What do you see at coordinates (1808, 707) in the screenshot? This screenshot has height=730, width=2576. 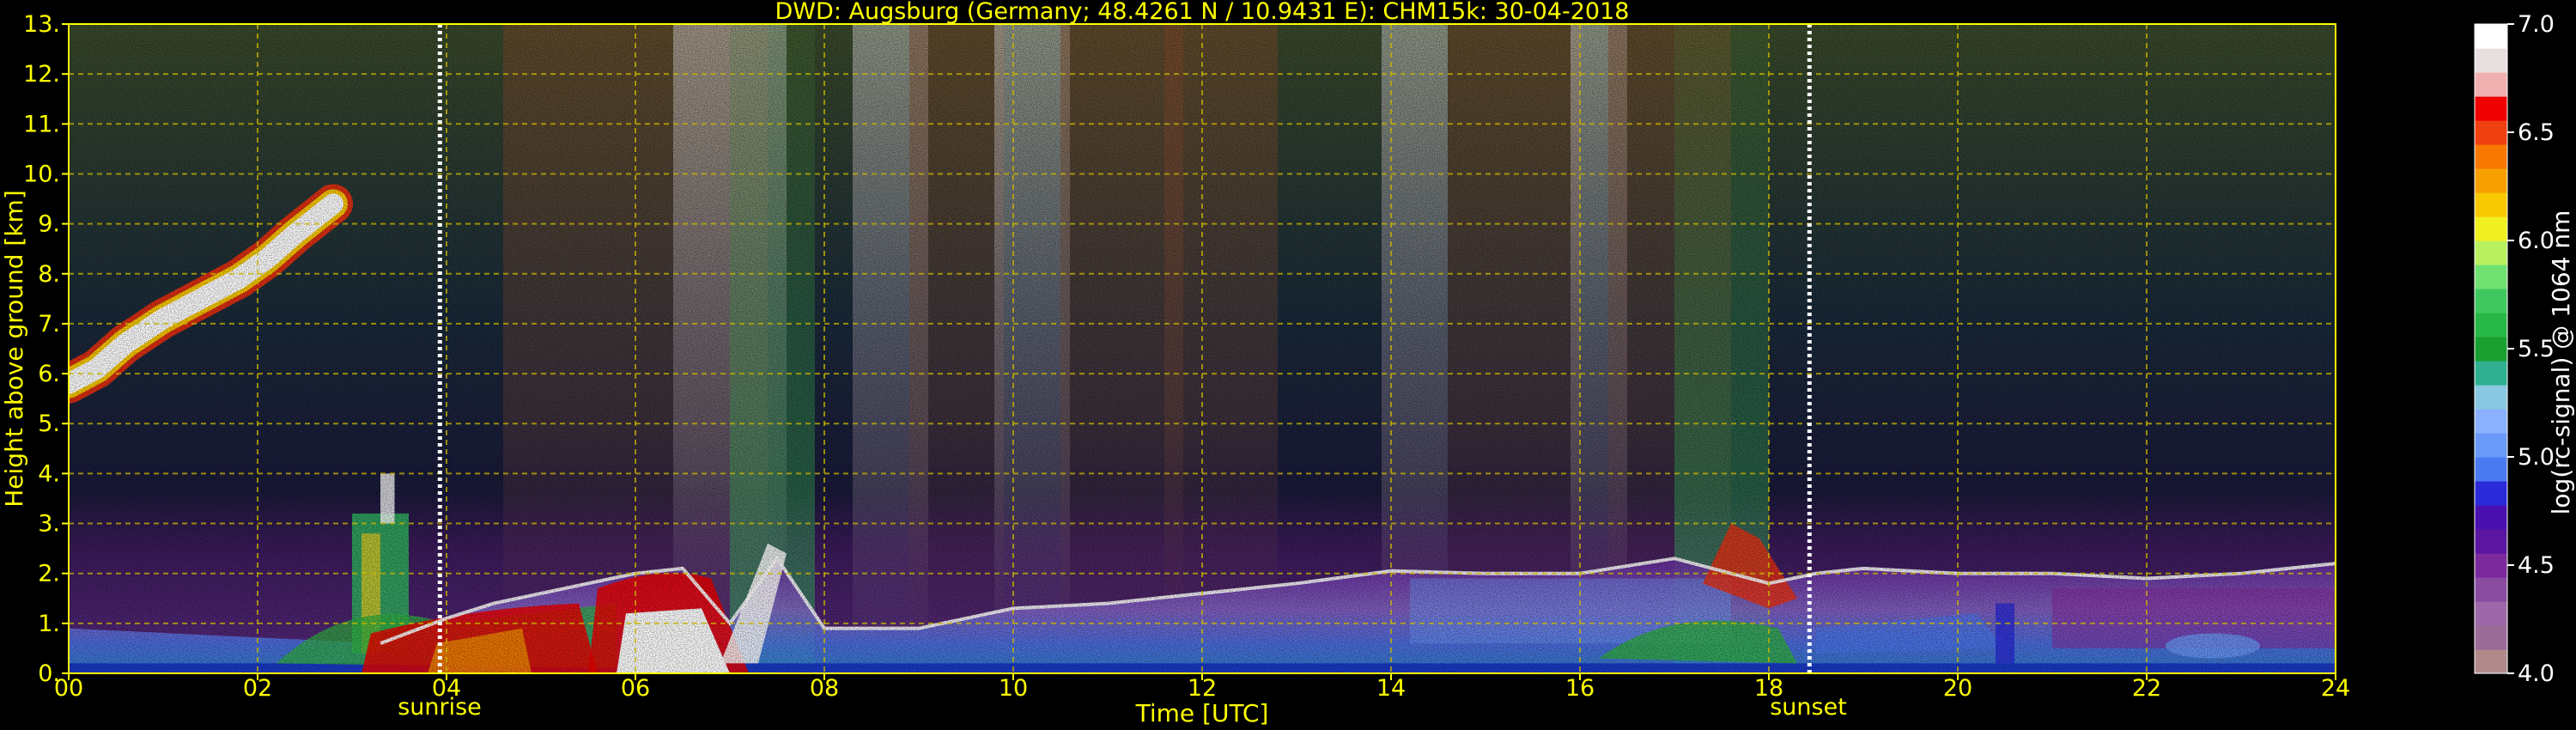 I see `sunset-label: sunset` at bounding box center [1808, 707].